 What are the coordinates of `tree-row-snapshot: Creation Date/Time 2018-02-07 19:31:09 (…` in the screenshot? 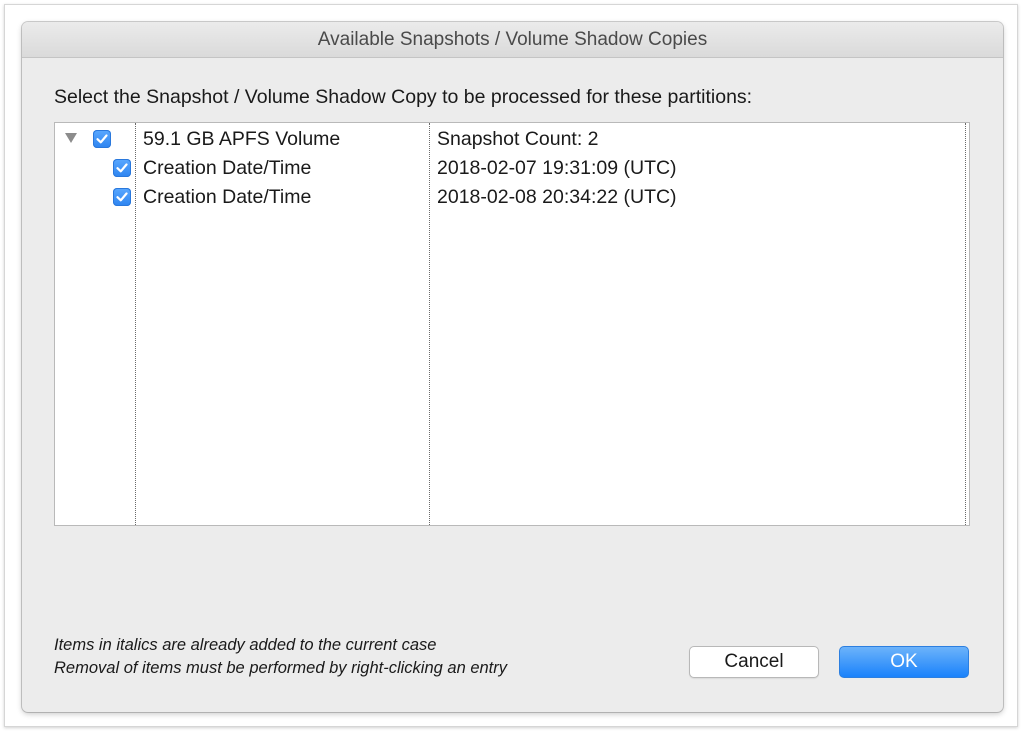 It's located at (512, 168).